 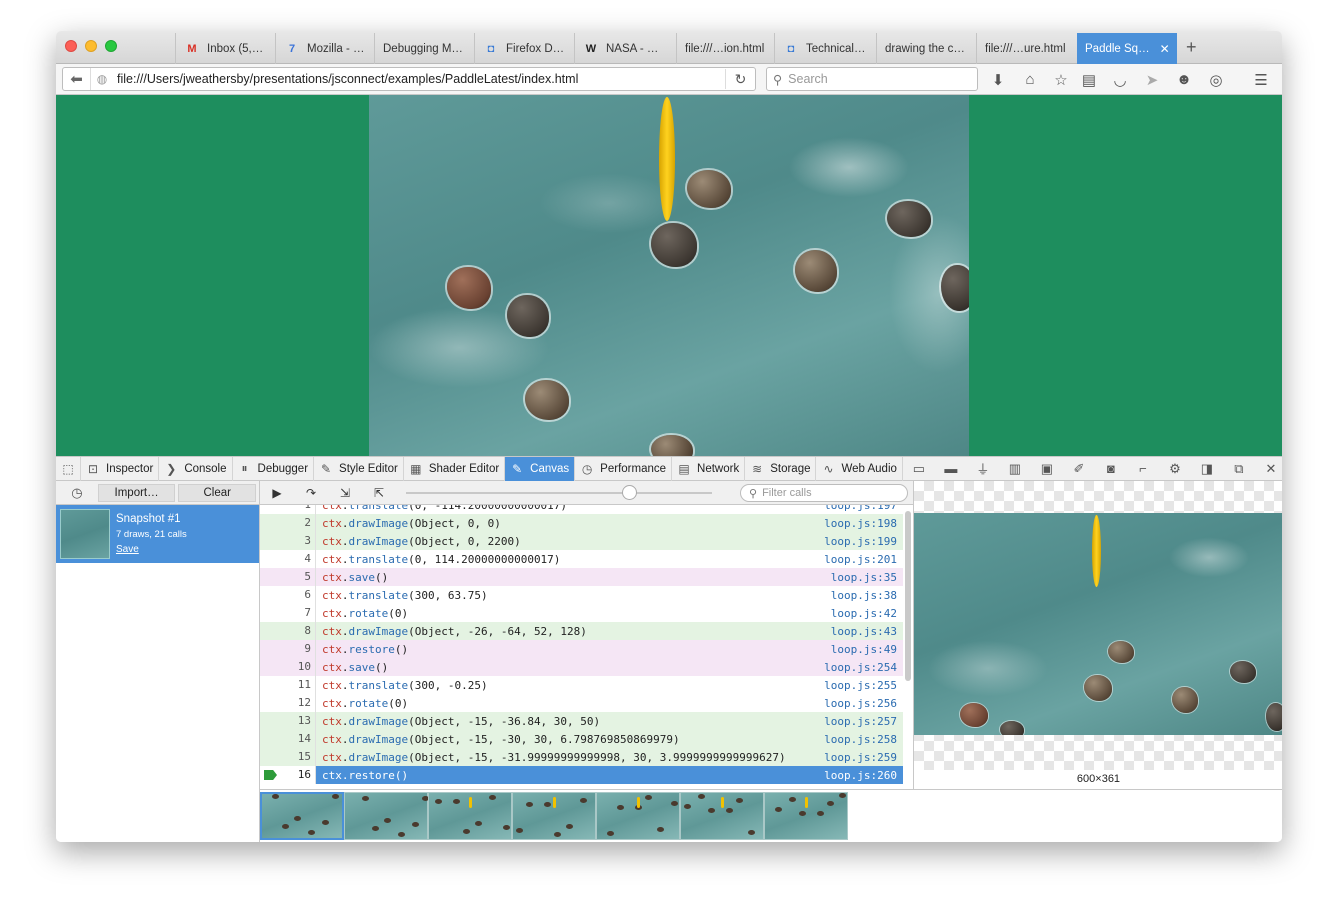 I want to click on download-icon: ⬇, so click(x=998, y=80).